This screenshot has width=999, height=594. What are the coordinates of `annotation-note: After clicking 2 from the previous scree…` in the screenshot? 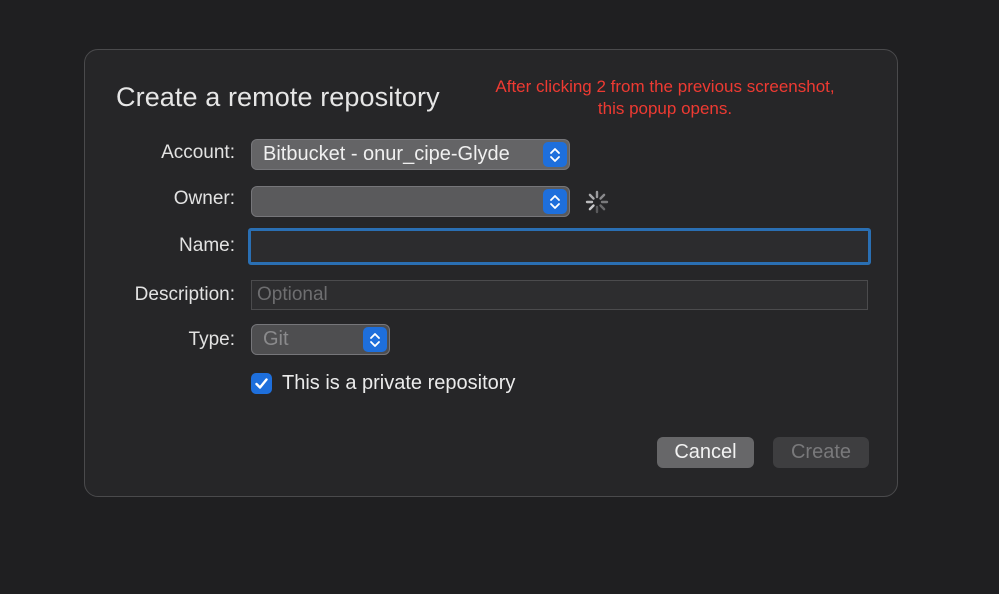 It's located at (665, 97).